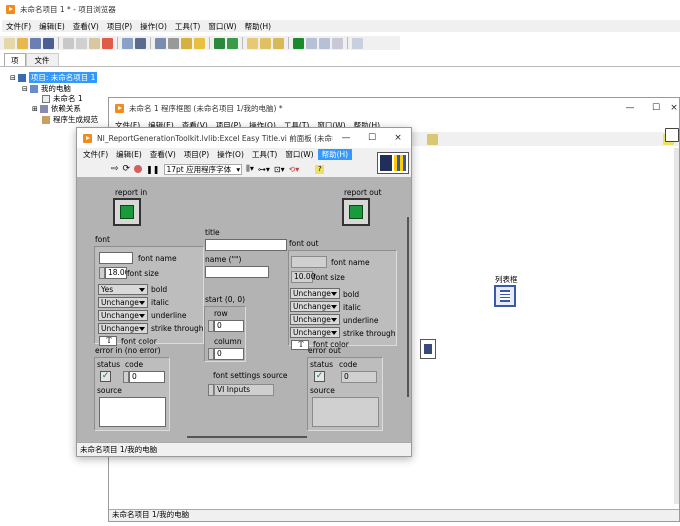 This screenshot has height=526, width=680. What do you see at coordinates (109, 390) in the screenshot?
I see `source-label: source` at bounding box center [109, 390].